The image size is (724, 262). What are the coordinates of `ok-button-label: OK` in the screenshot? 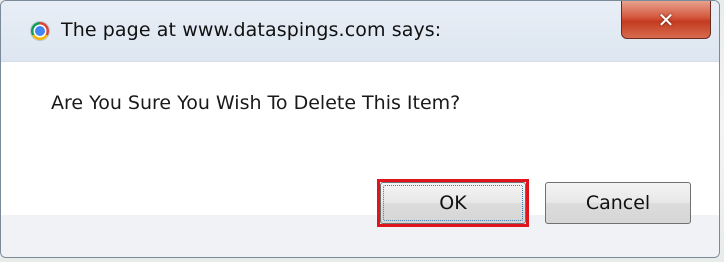 It's located at (453, 203).